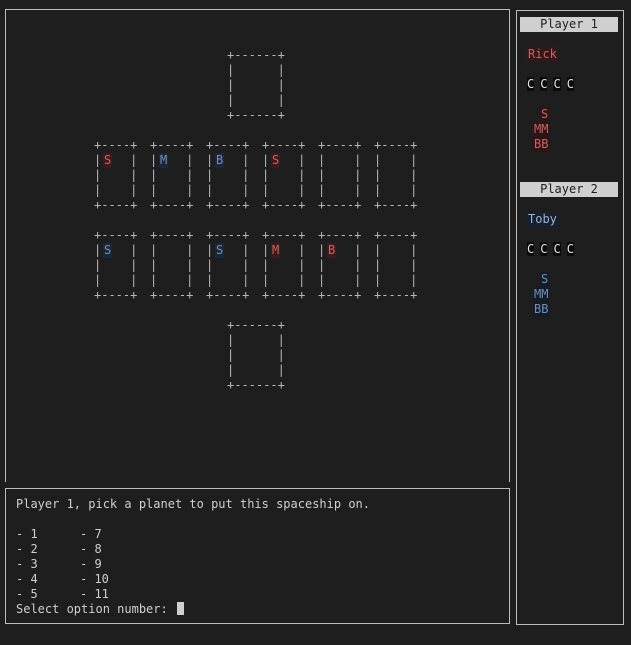 The image size is (631, 645). I want to click on player-name: Rick, so click(542, 54).